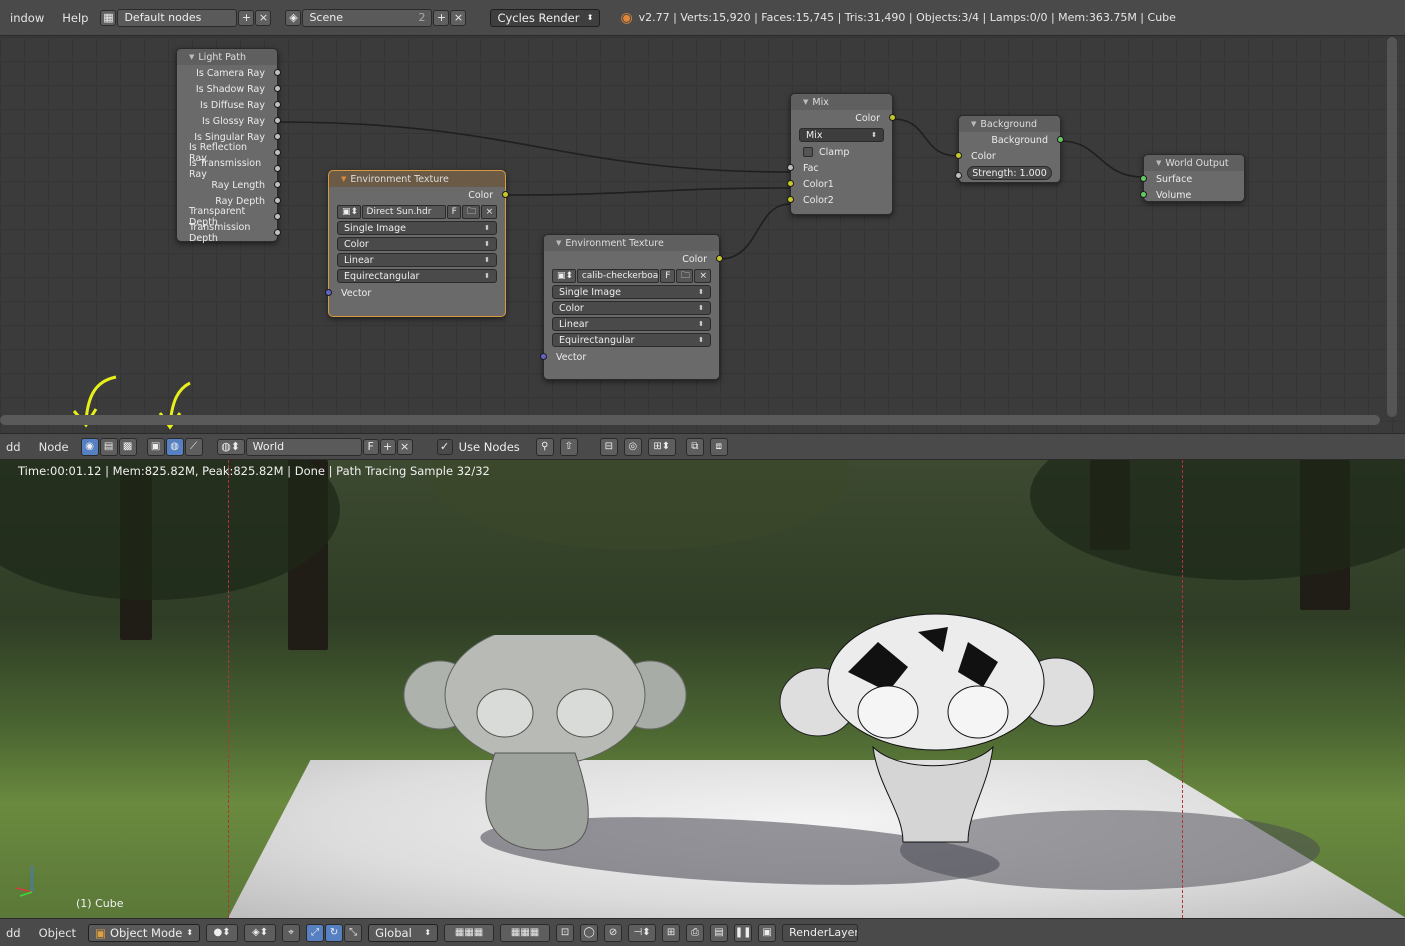 The image size is (1405, 946). What do you see at coordinates (790, 199) in the screenshot?
I see `color2-input-socket` at bounding box center [790, 199].